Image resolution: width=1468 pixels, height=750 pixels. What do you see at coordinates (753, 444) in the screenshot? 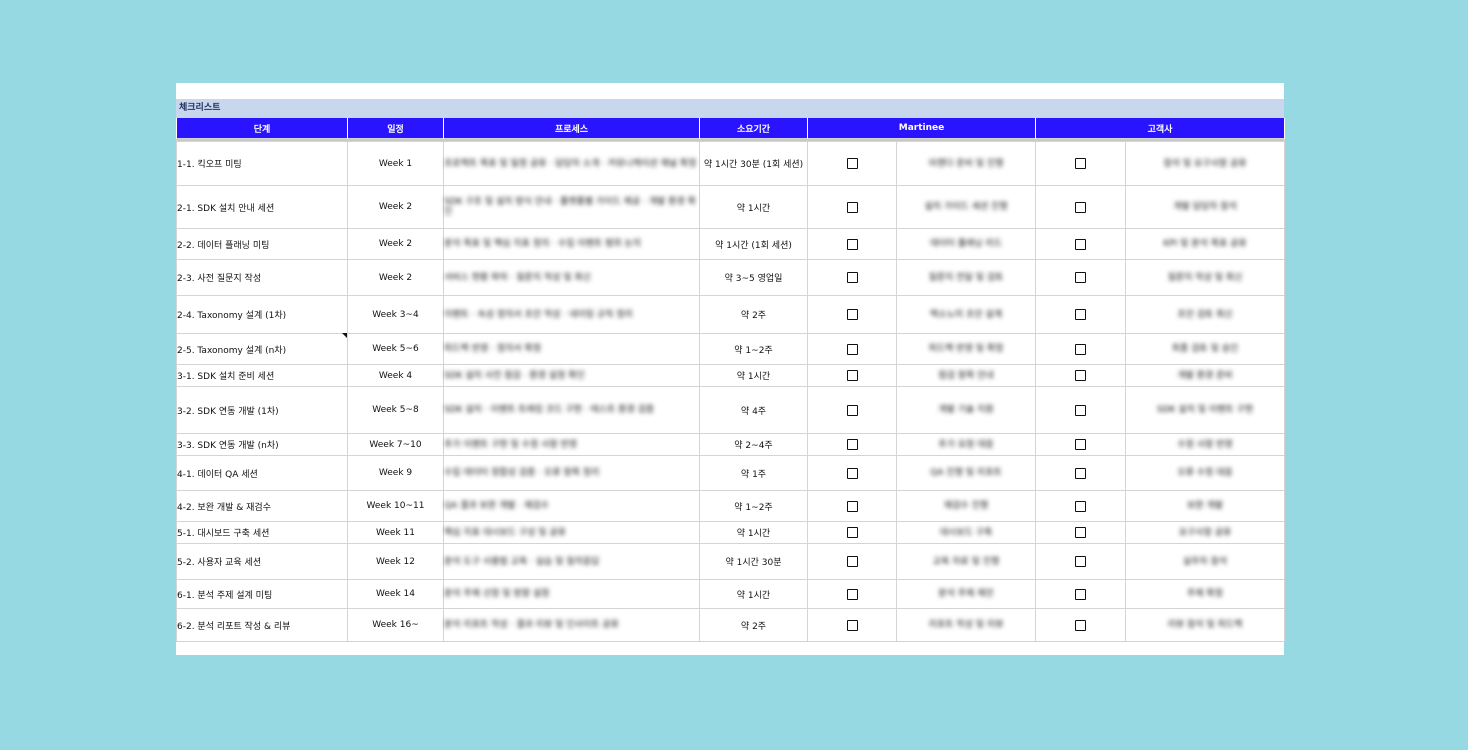
I see `duration-cell: 약 2~4주` at bounding box center [753, 444].